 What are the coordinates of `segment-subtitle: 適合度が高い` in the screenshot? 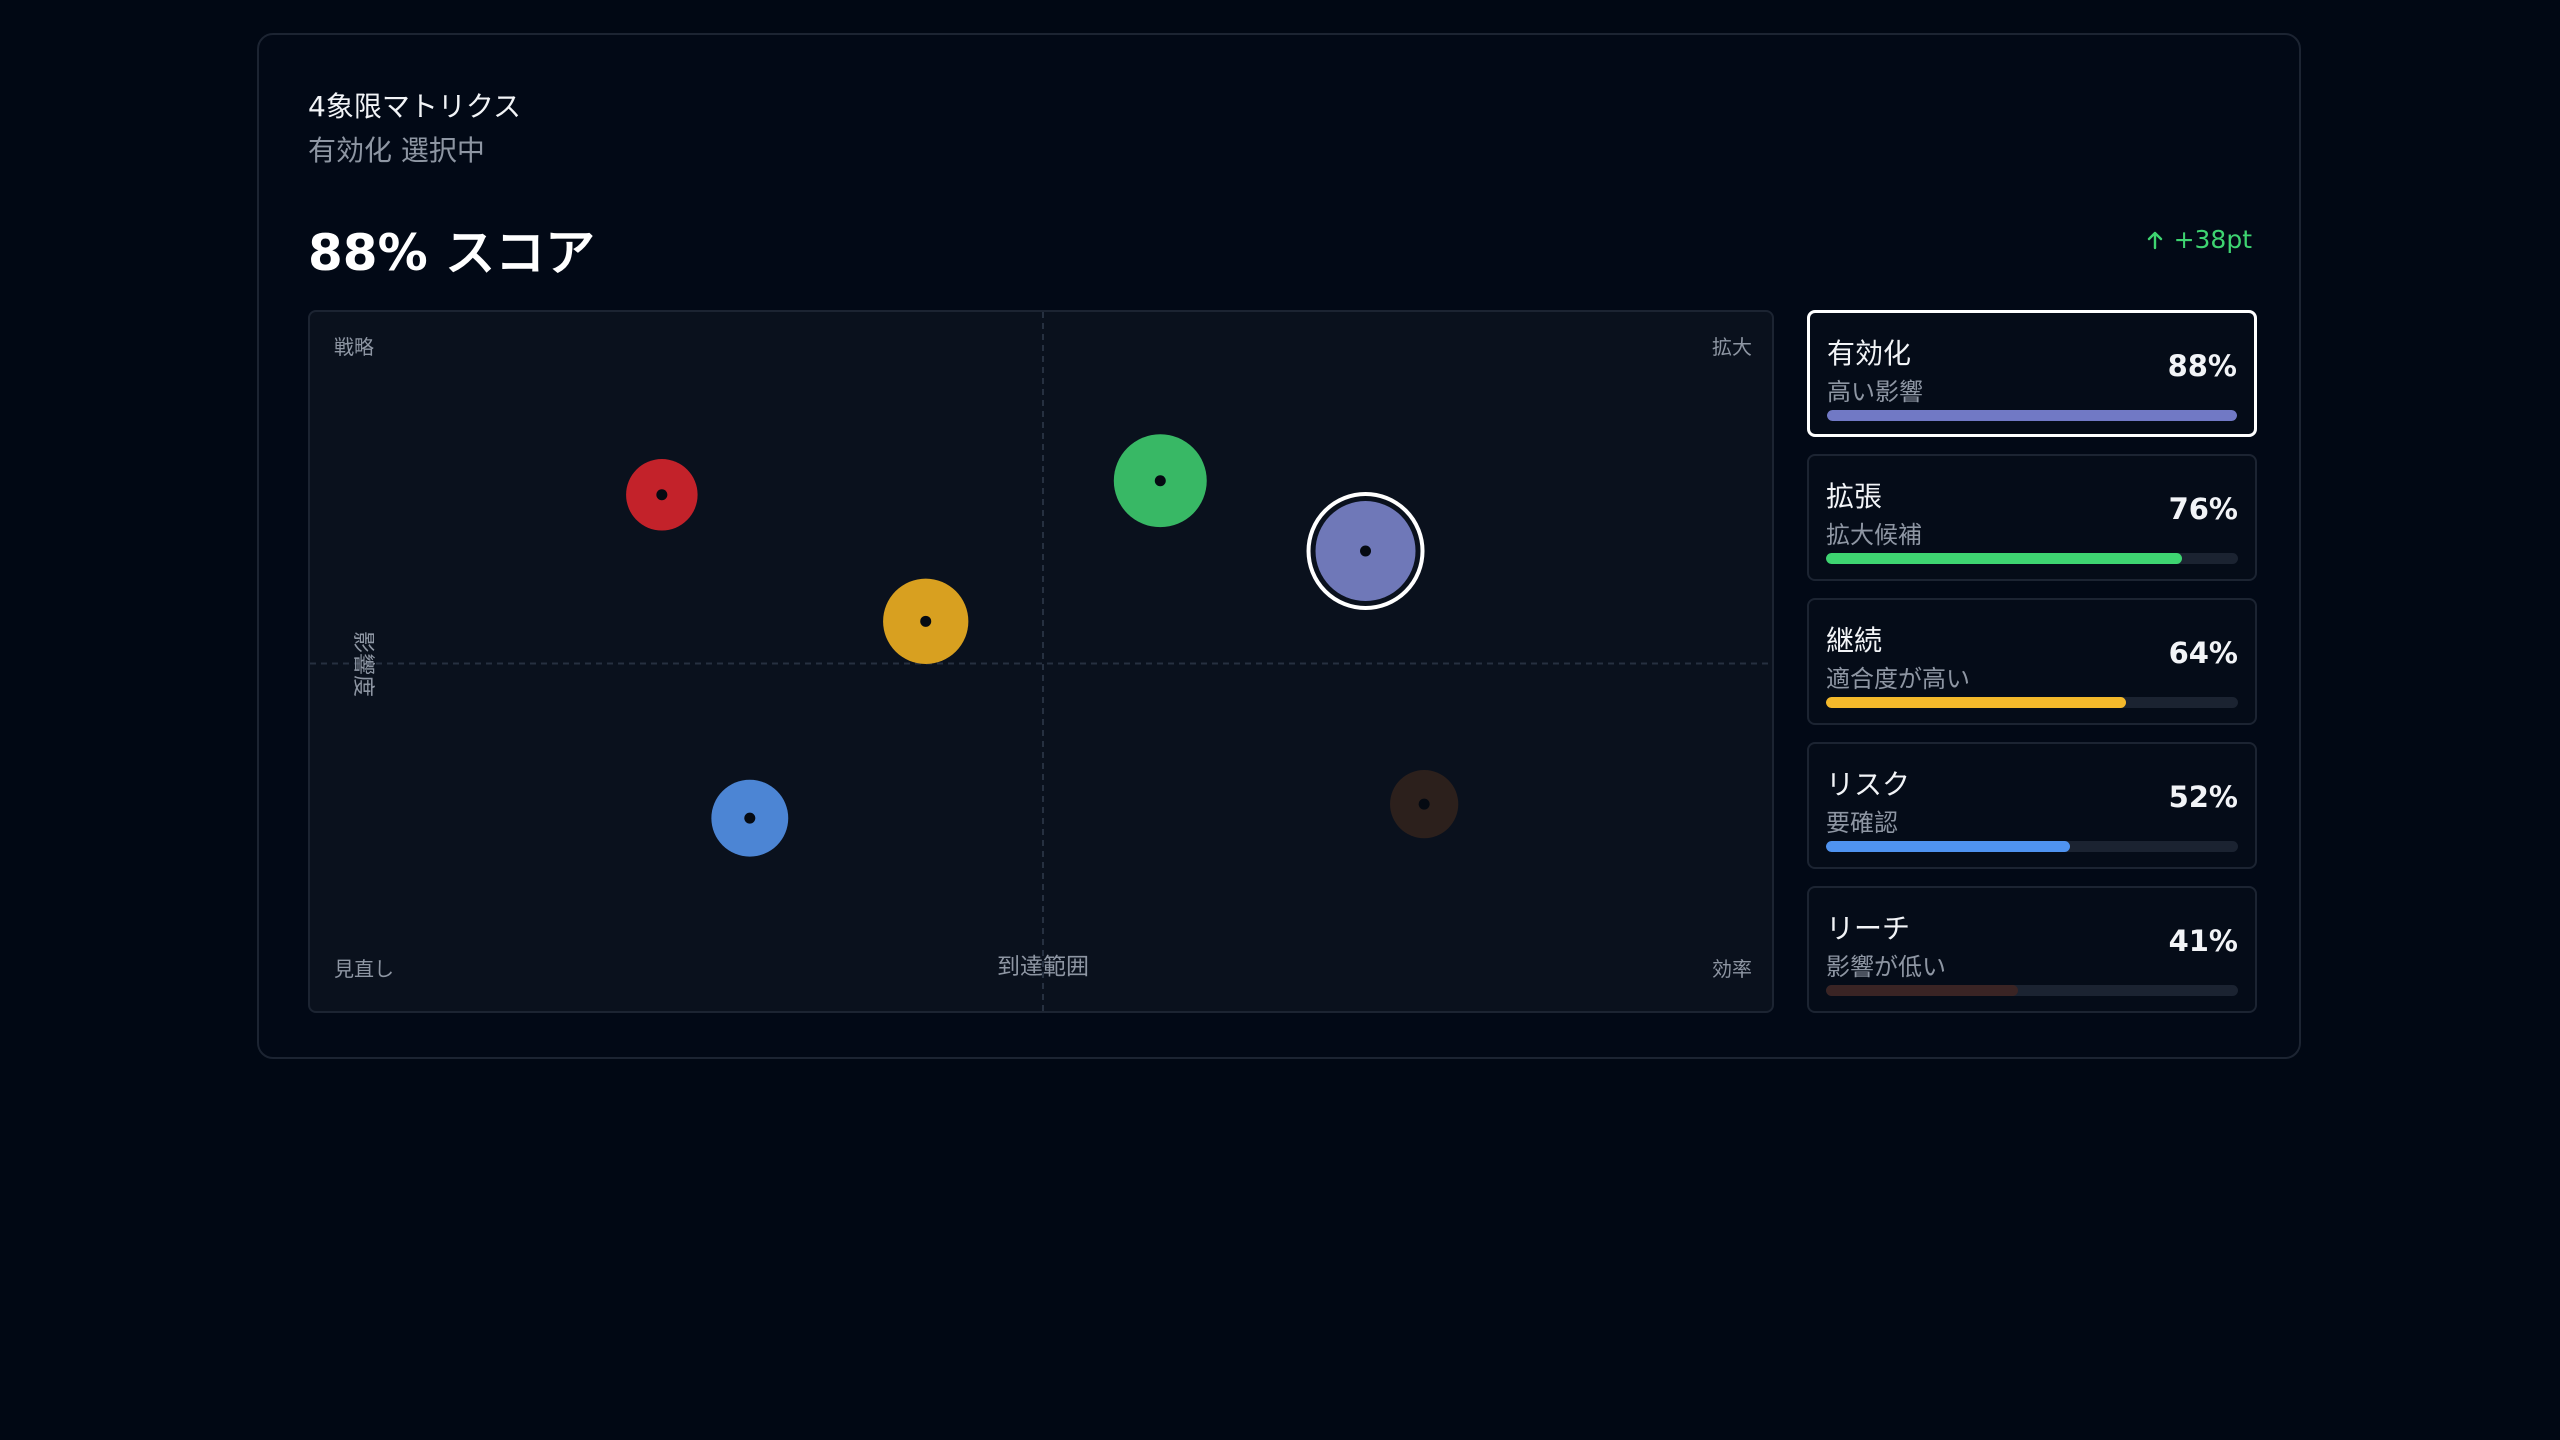 It's located at (1898, 679).